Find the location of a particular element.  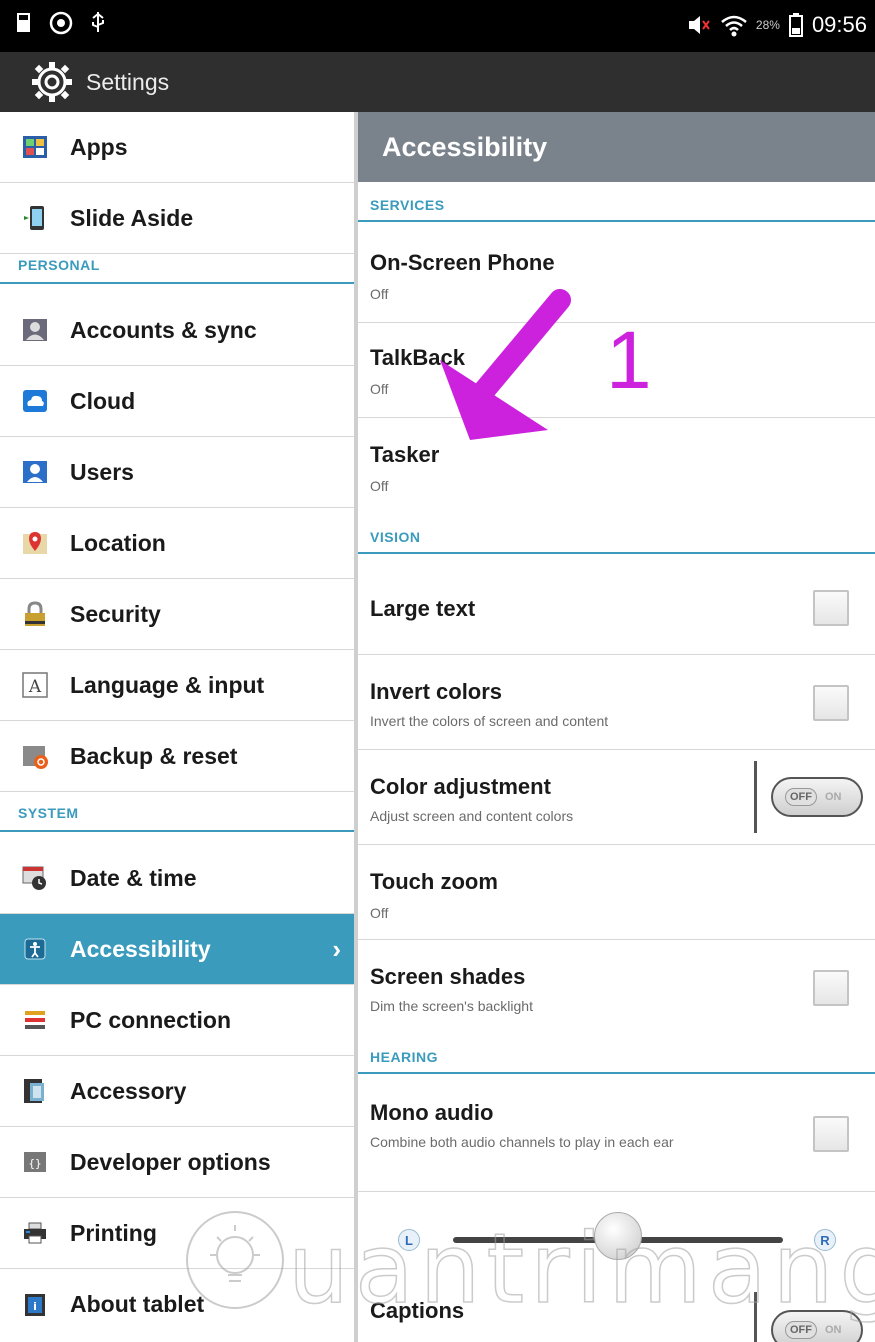

large-text-checkbox is located at coordinates (831, 608).